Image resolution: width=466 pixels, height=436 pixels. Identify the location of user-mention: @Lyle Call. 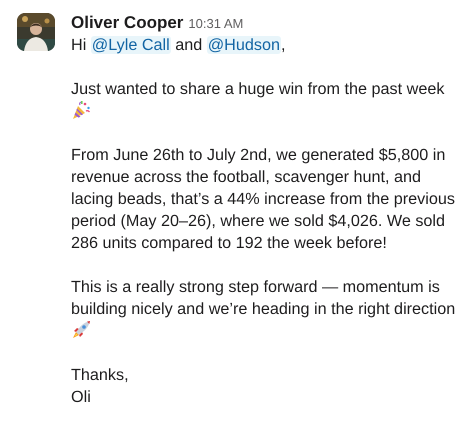
(130, 45).